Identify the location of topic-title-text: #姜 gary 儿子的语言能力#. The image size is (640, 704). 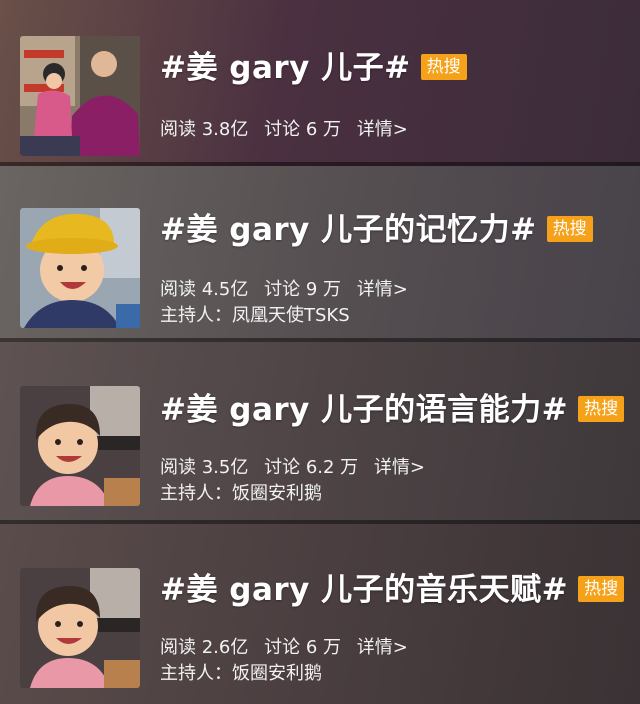
(364, 410).